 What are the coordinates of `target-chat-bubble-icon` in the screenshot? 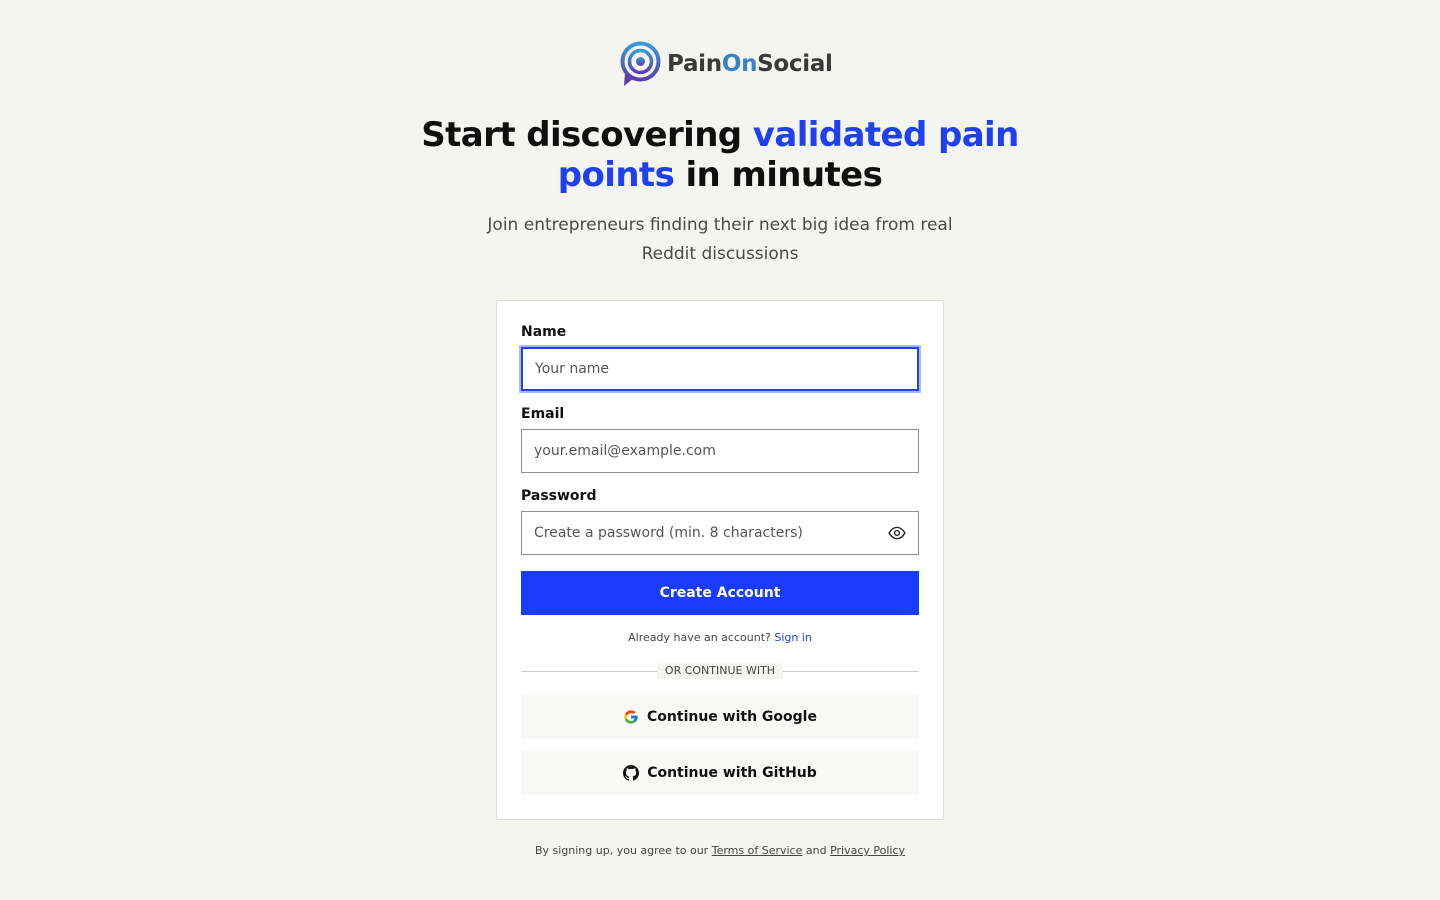 It's located at (640, 63).